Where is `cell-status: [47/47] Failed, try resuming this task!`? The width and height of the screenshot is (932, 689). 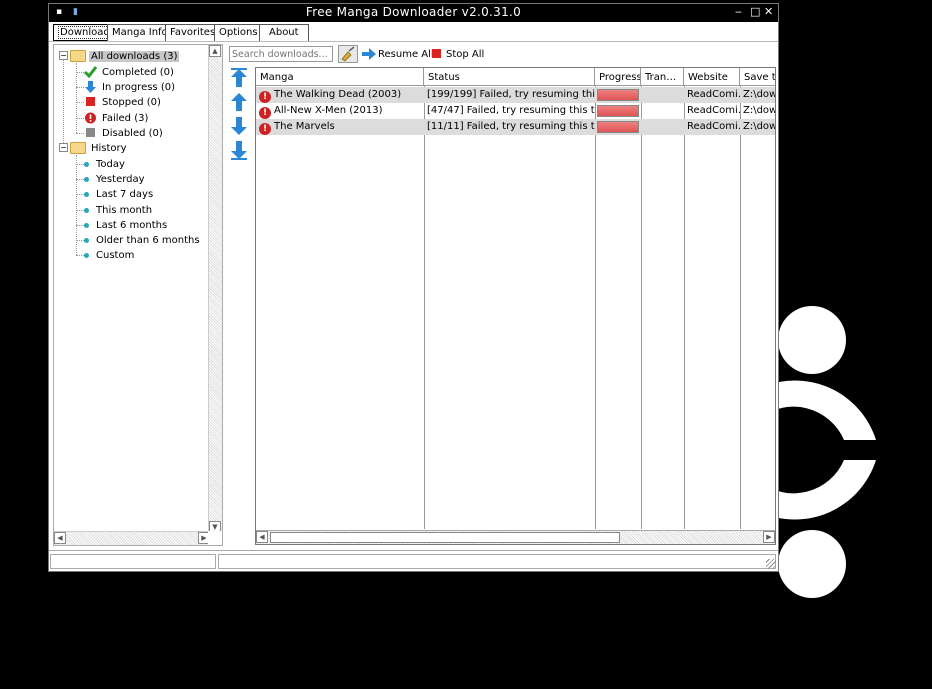
cell-status: [47/47] Failed, try resuming this task! is located at coordinates (511, 110).